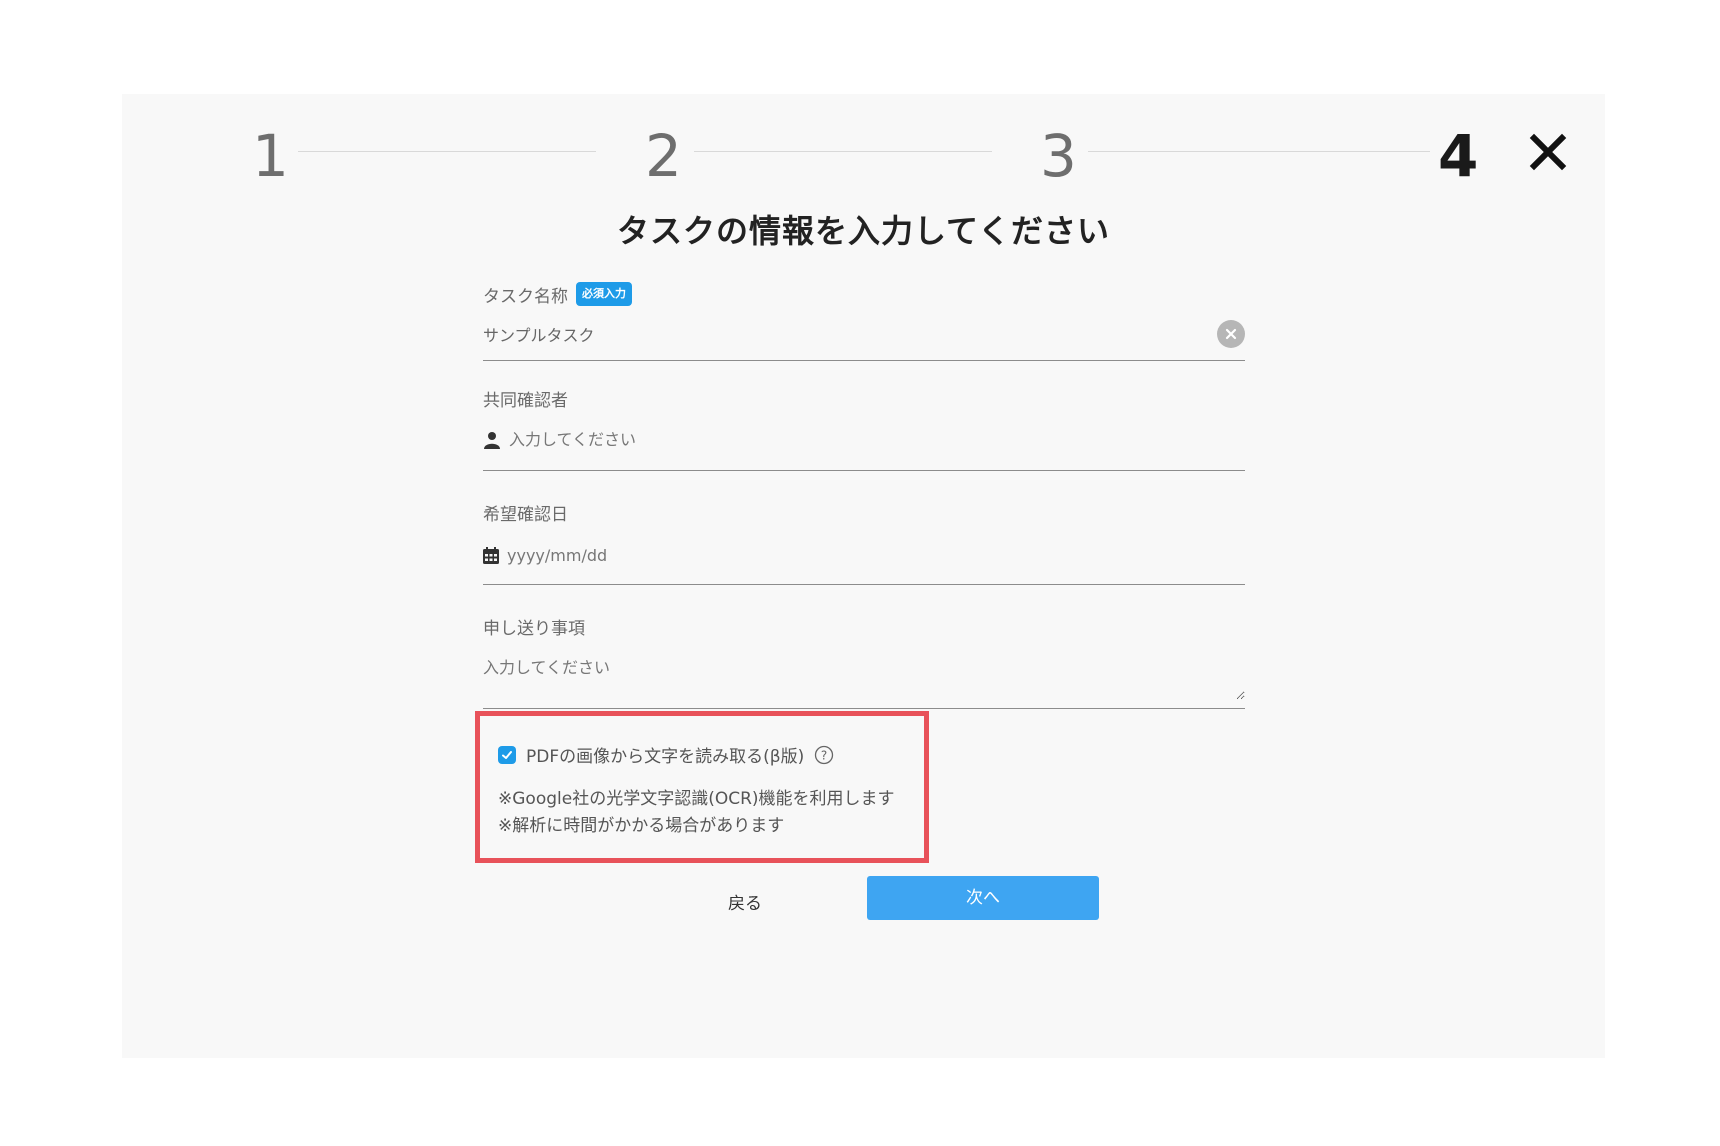 Image resolution: width=1720 pixels, height=1146 pixels. What do you see at coordinates (864, 470) in the screenshot?
I see `co-reviewer-underline` at bounding box center [864, 470].